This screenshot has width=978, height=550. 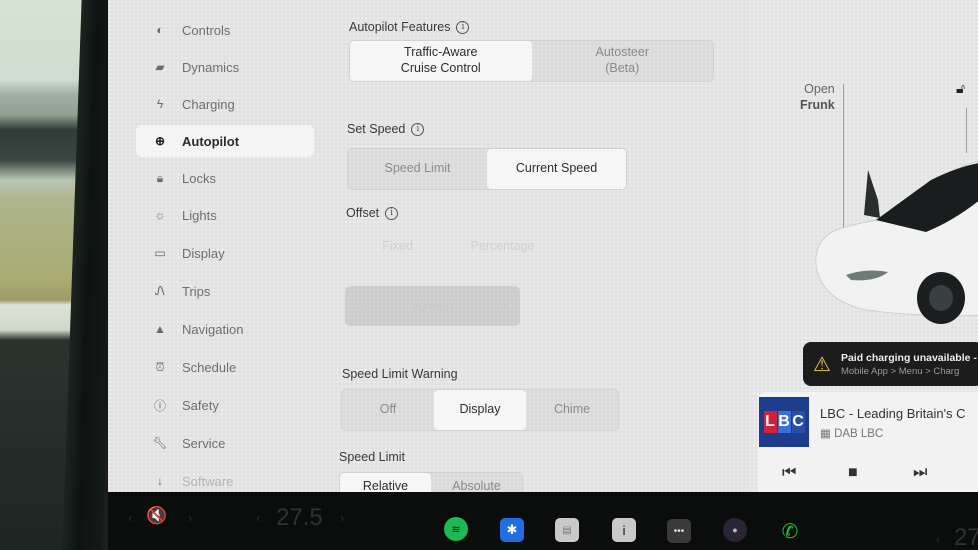 What do you see at coordinates (160, 253) in the screenshot?
I see `display-icon: ▭` at bounding box center [160, 253].